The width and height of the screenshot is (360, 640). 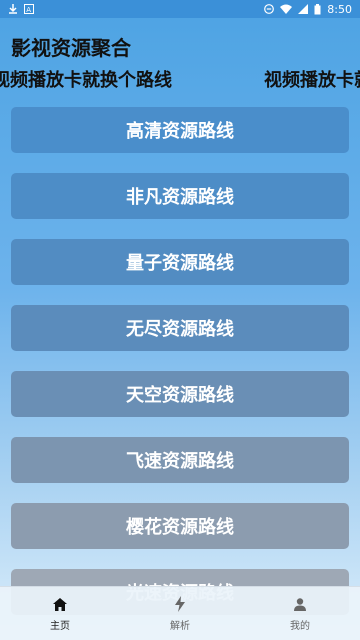 I want to click on route-label: 高清资源路线, so click(x=180, y=131).